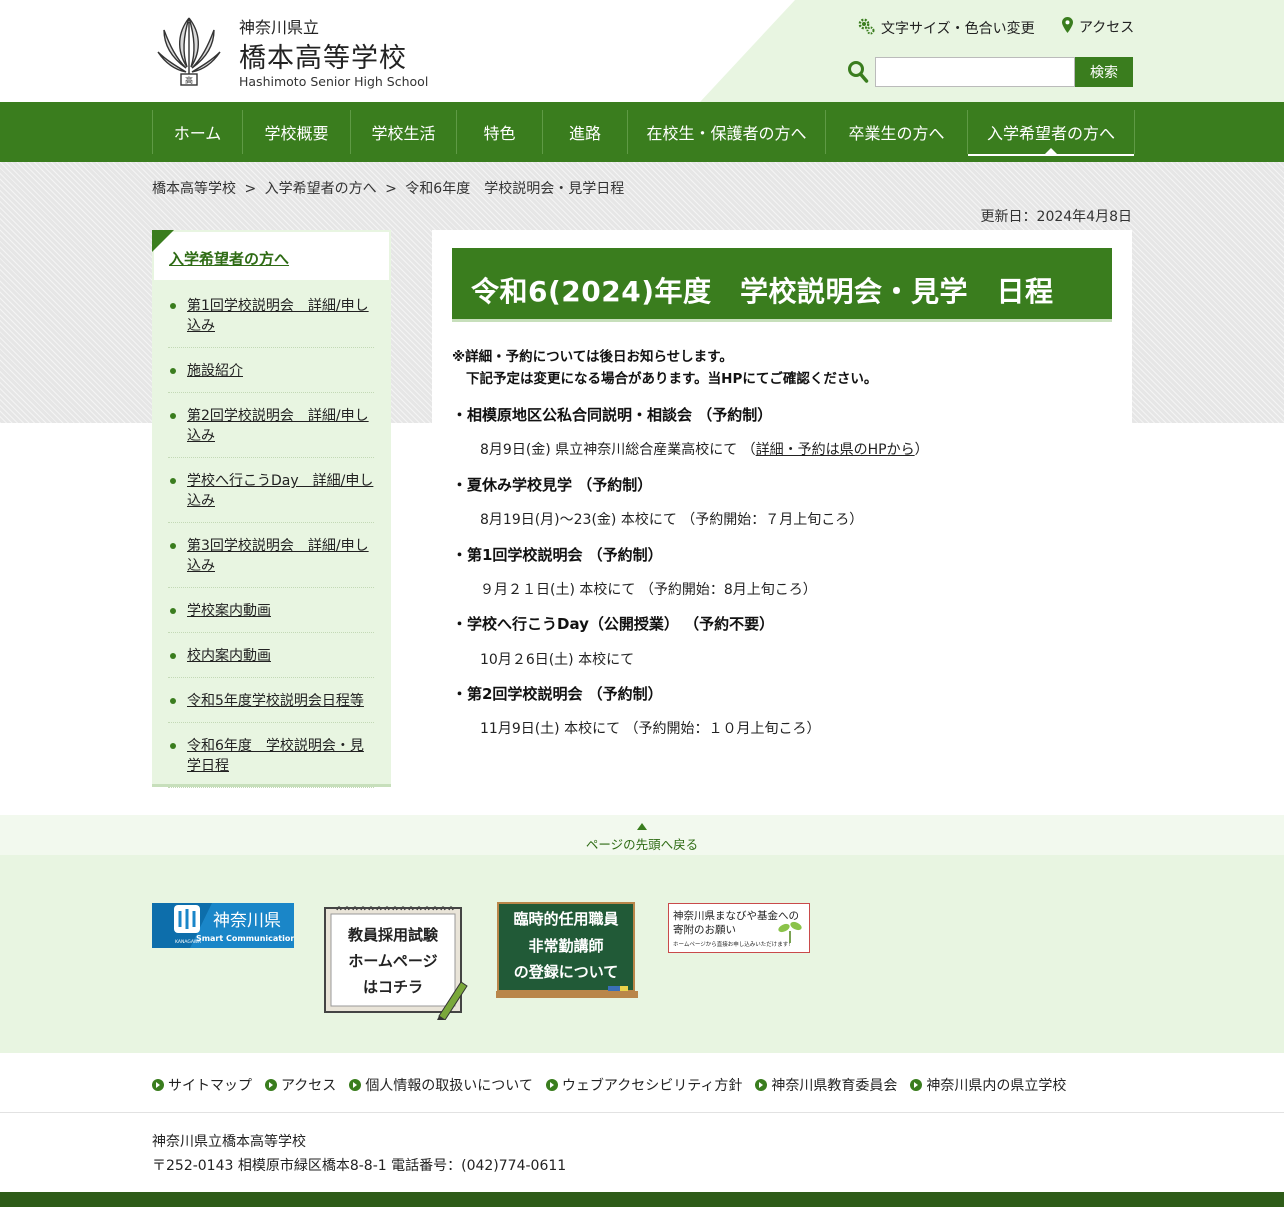  What do you see at coordinates (395, 963) in the screenshot?
I see `teacher-recruitment-banner: 教員採用試験 ホームページ はコチラ` at bounding box center [395, 963].